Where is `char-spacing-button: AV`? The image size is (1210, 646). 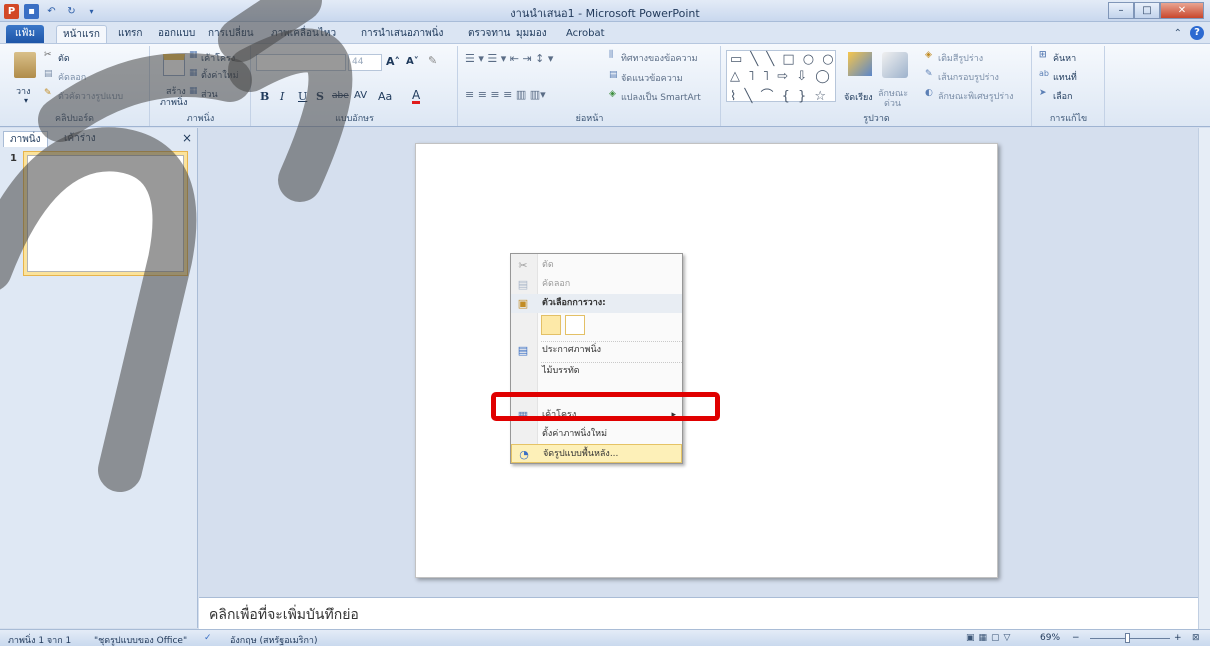
char-spacing-button: AV is located at coordinates (360, 95).